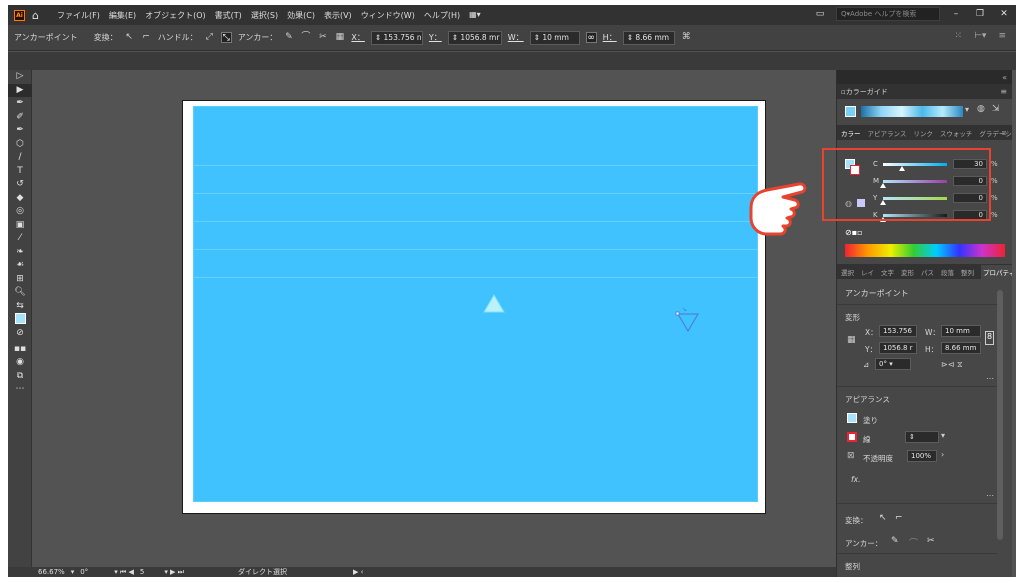  Describe the element at coordinates (20, 239) in the screenshot. I see `eyedropper-tool-icon: ⁄` at that location.